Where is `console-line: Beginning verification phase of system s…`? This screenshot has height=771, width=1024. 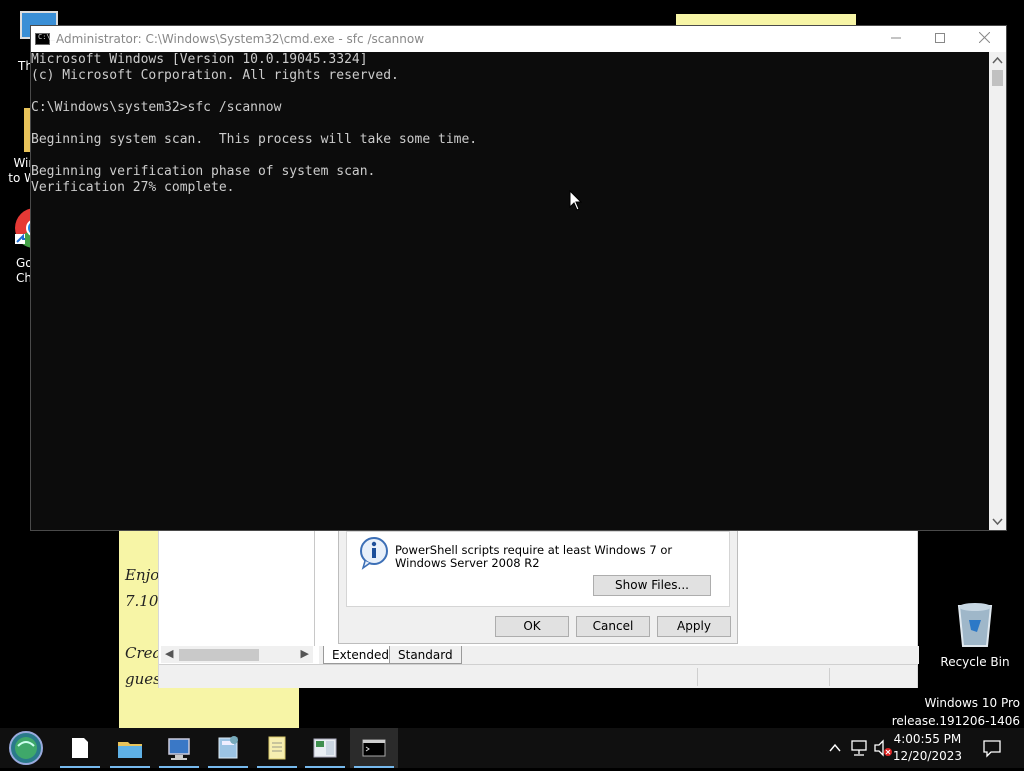 console-line: Beginning verification phase of system s… is located at coordinates (203, 171).